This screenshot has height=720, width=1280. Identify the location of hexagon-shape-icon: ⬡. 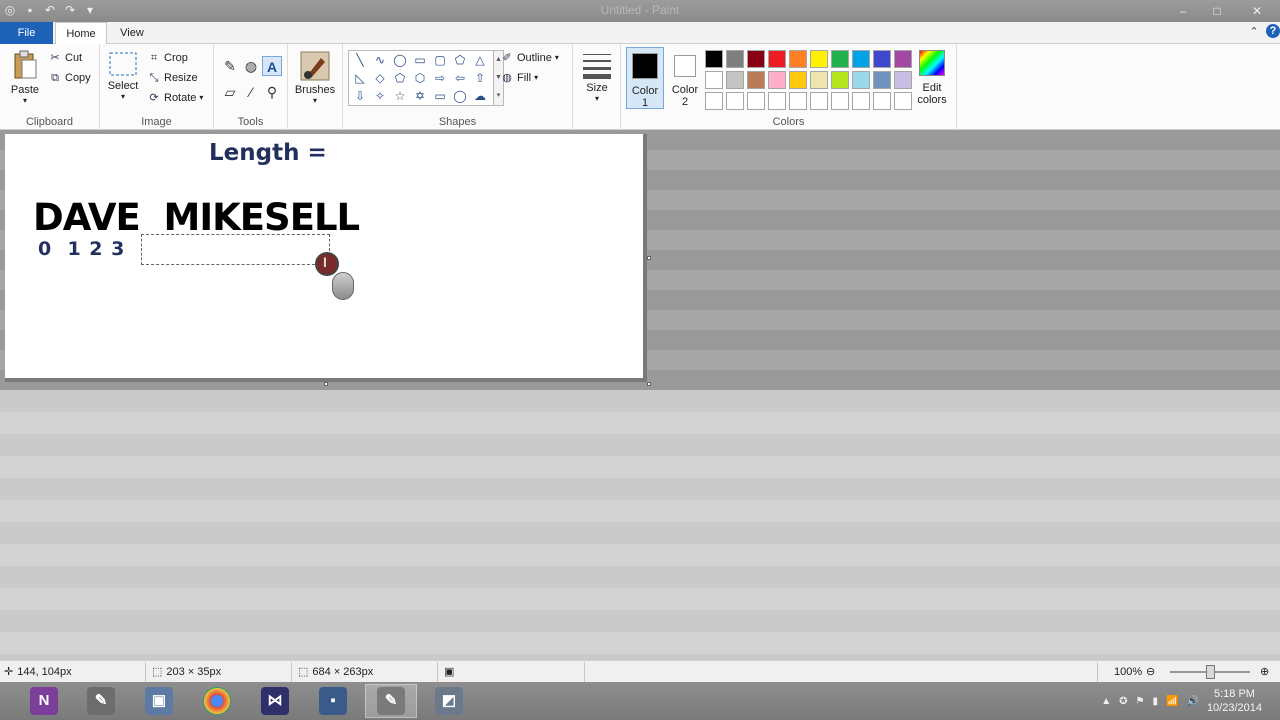
(420, 78).